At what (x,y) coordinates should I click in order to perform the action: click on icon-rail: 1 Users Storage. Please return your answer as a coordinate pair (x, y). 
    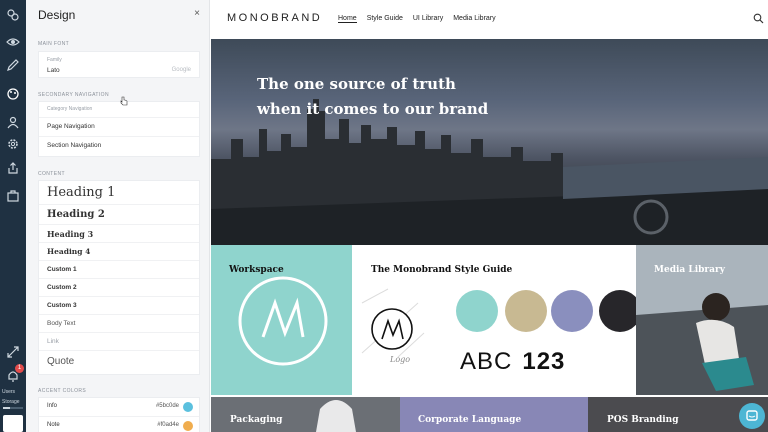
    Looking at the image, I should click on (13, 216).